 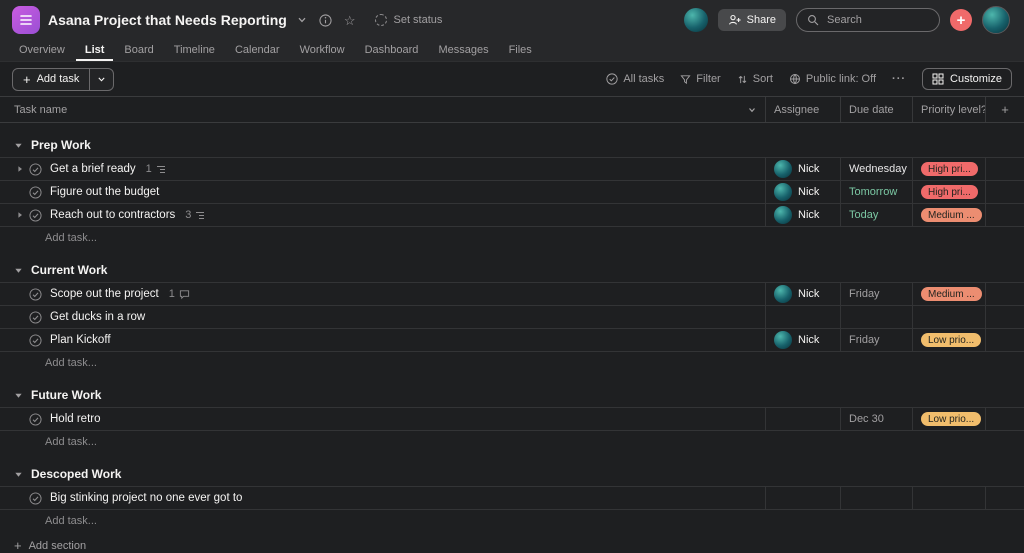 I want to click on project-icon, so click(x=26, y=20).